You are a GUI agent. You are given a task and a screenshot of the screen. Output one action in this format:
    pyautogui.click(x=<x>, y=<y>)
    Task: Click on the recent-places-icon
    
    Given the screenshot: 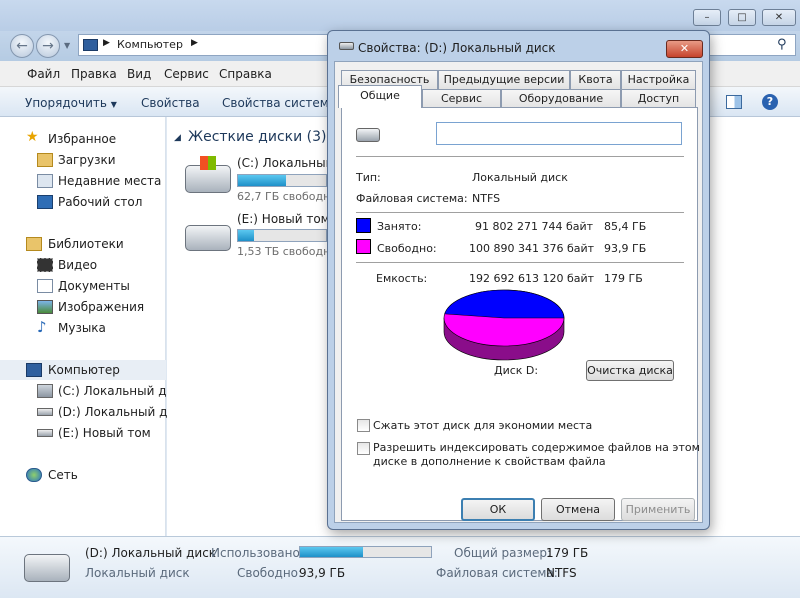 What is the action you would take?
    pyautogui.click(x=45, y=181)
    